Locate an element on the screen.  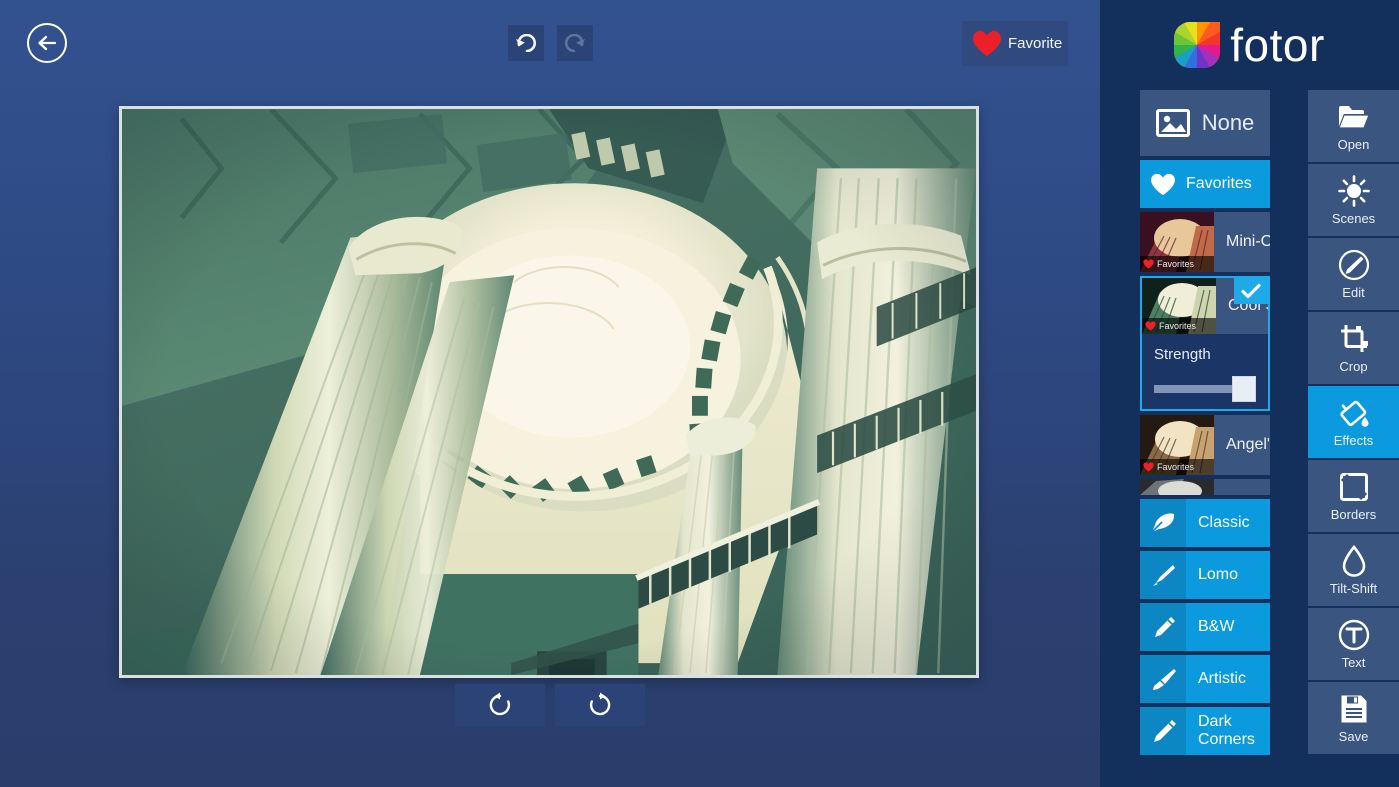
tool-label: Scenes is located at coordinates (1353, 218).